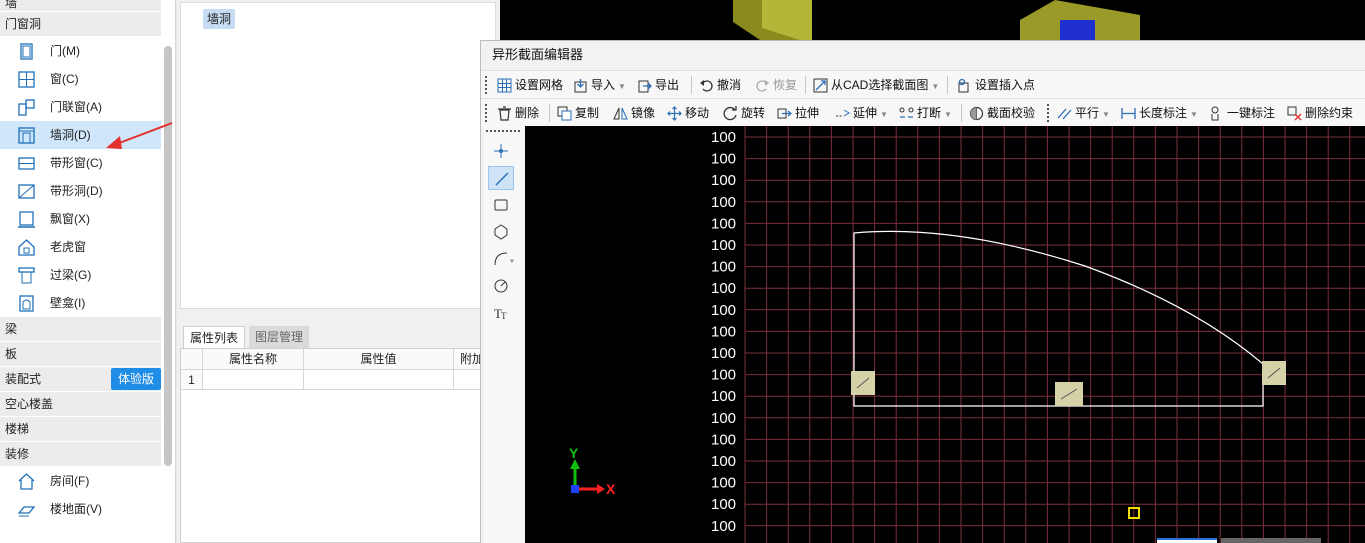  What do you see at coordinates (65, 51) in the screenshot?
I see `tree-item-label: 门(M)` at bounding box center [65, 51].